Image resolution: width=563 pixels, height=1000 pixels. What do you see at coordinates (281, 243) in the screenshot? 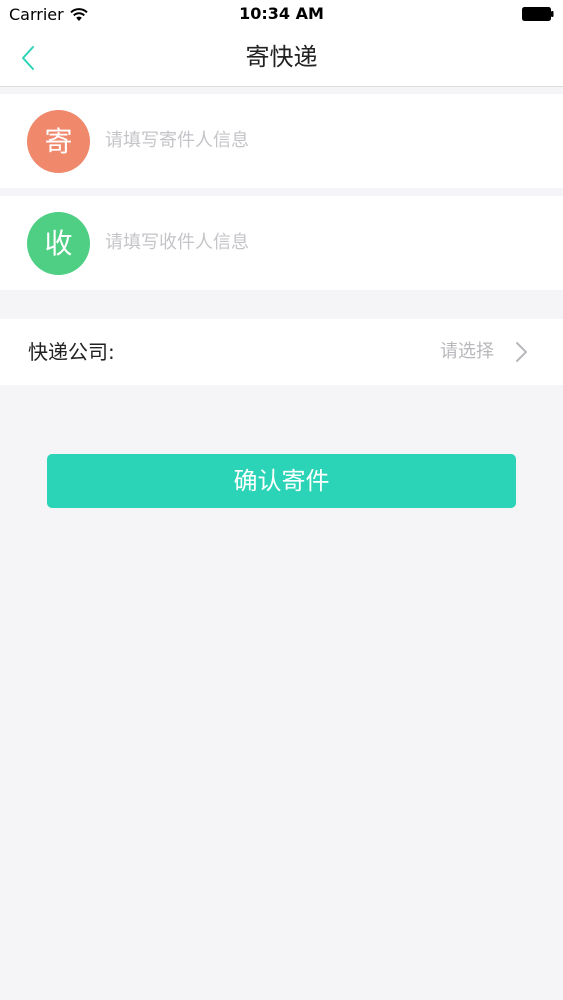
I see `receiver-info-row: 收 请填写收件人信息` at bounding box center [281, 243].